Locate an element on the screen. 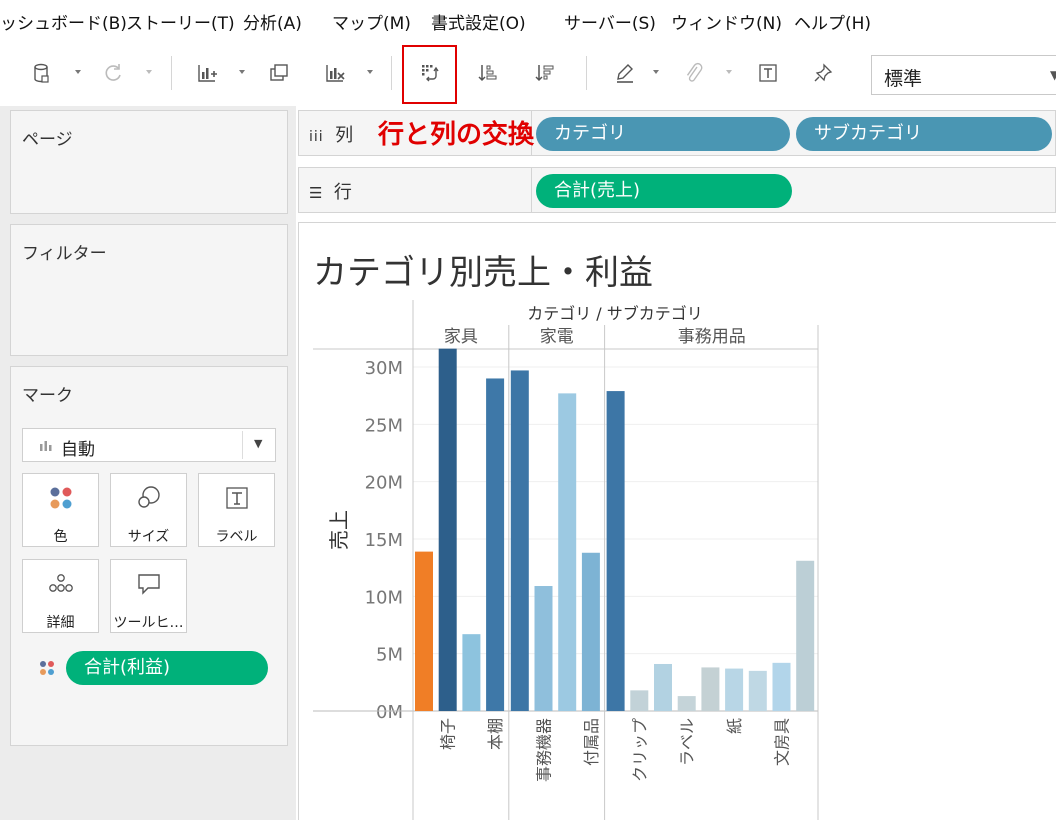 The height and width of the screenshot is (820, 1056). group-header-label: 家電 is located at coordinates (557, 337).